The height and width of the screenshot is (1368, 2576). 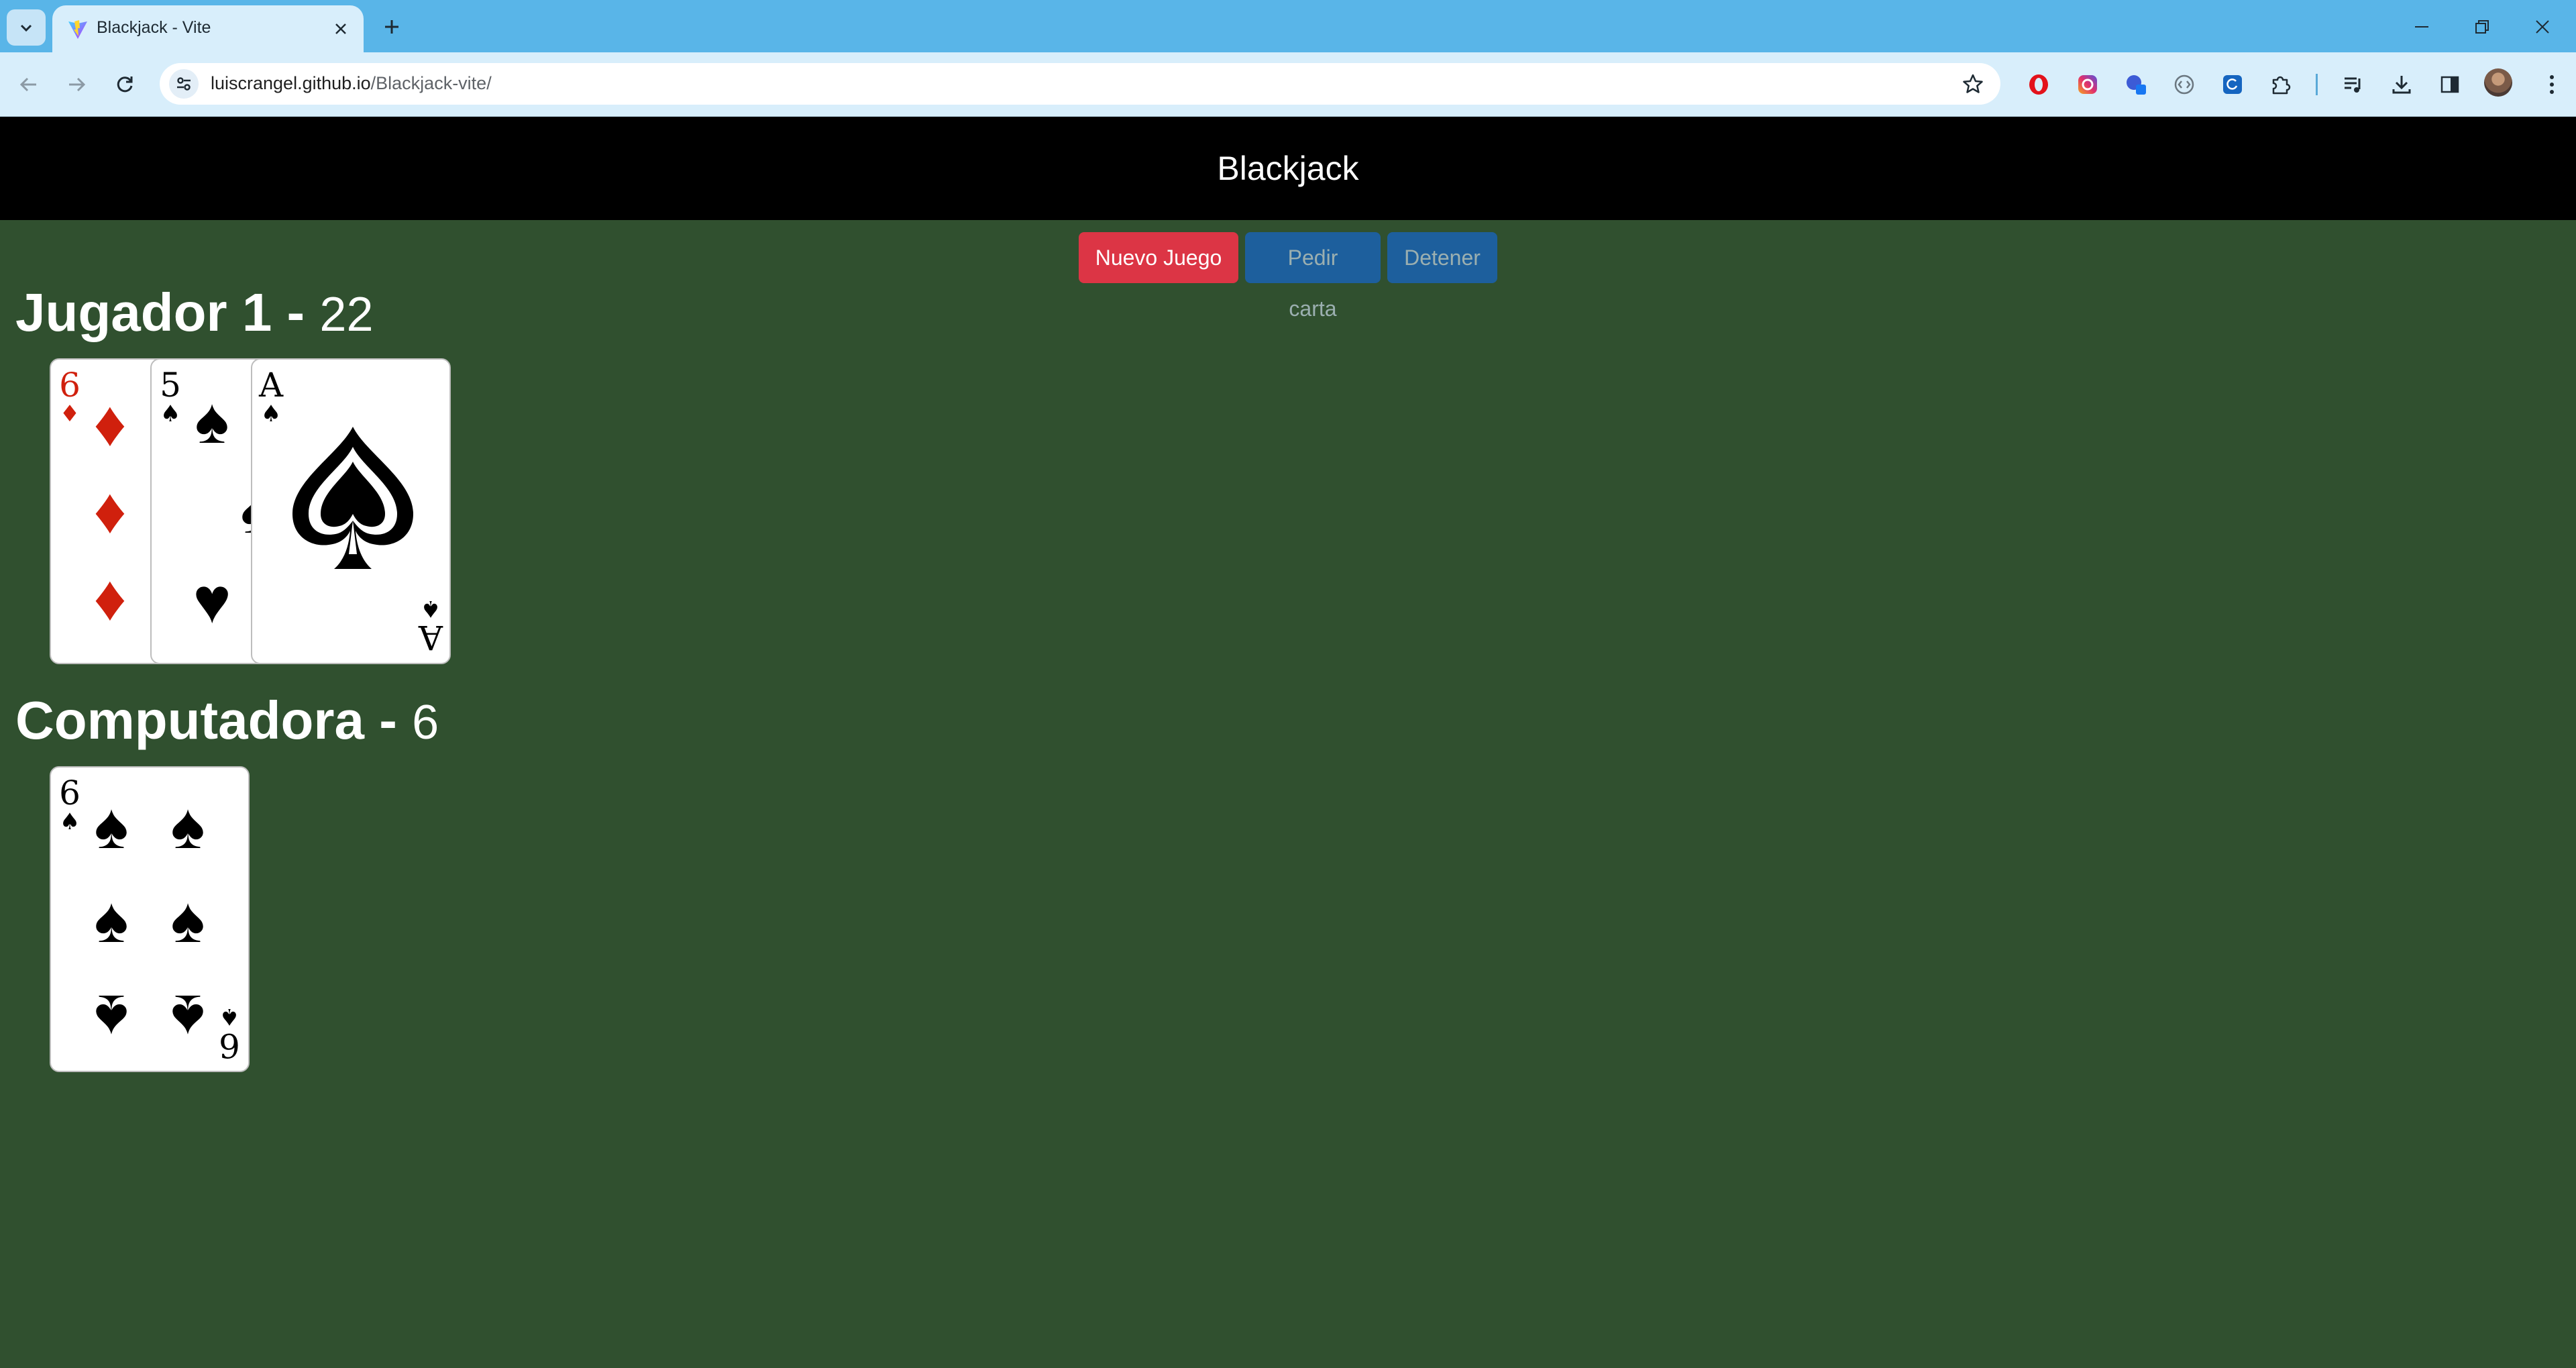 What do you see at coordinates (170, 385) in the screenshot?
I see `card-rank: 5` at bounding box center [170, 385].